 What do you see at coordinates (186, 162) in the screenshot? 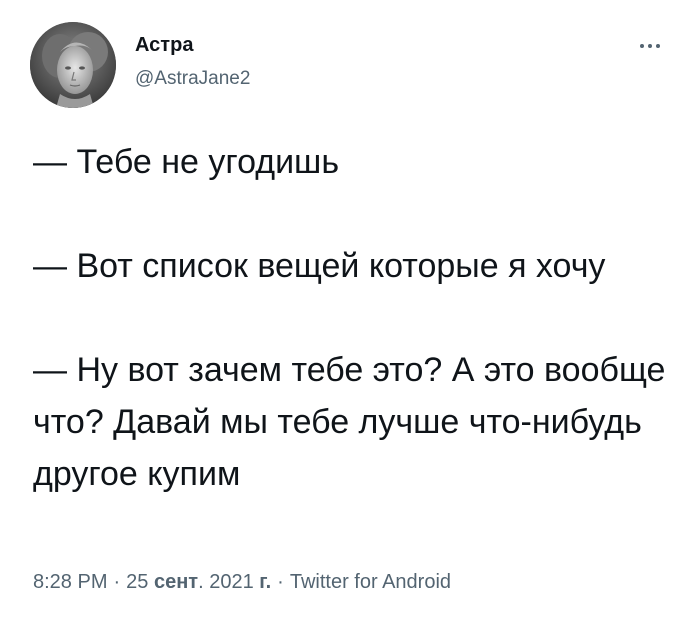
I see `tweet-line: — Тебе не угодишь` at bounding box center [186, 162].